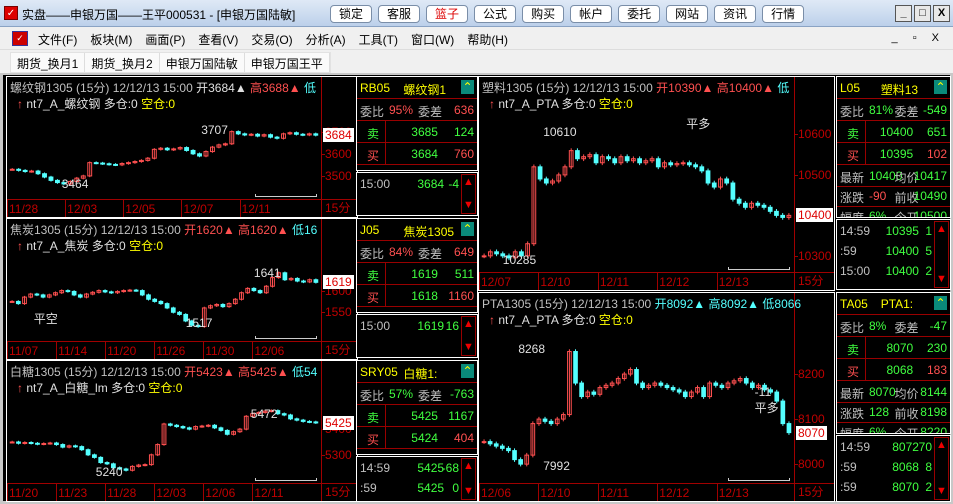 This screenshot has width=953, height=504. What do you see at coordinates (417, 296) in the screenshot?
I see `buy-row: 买 1618 1160` at bounding box center [417, 296].